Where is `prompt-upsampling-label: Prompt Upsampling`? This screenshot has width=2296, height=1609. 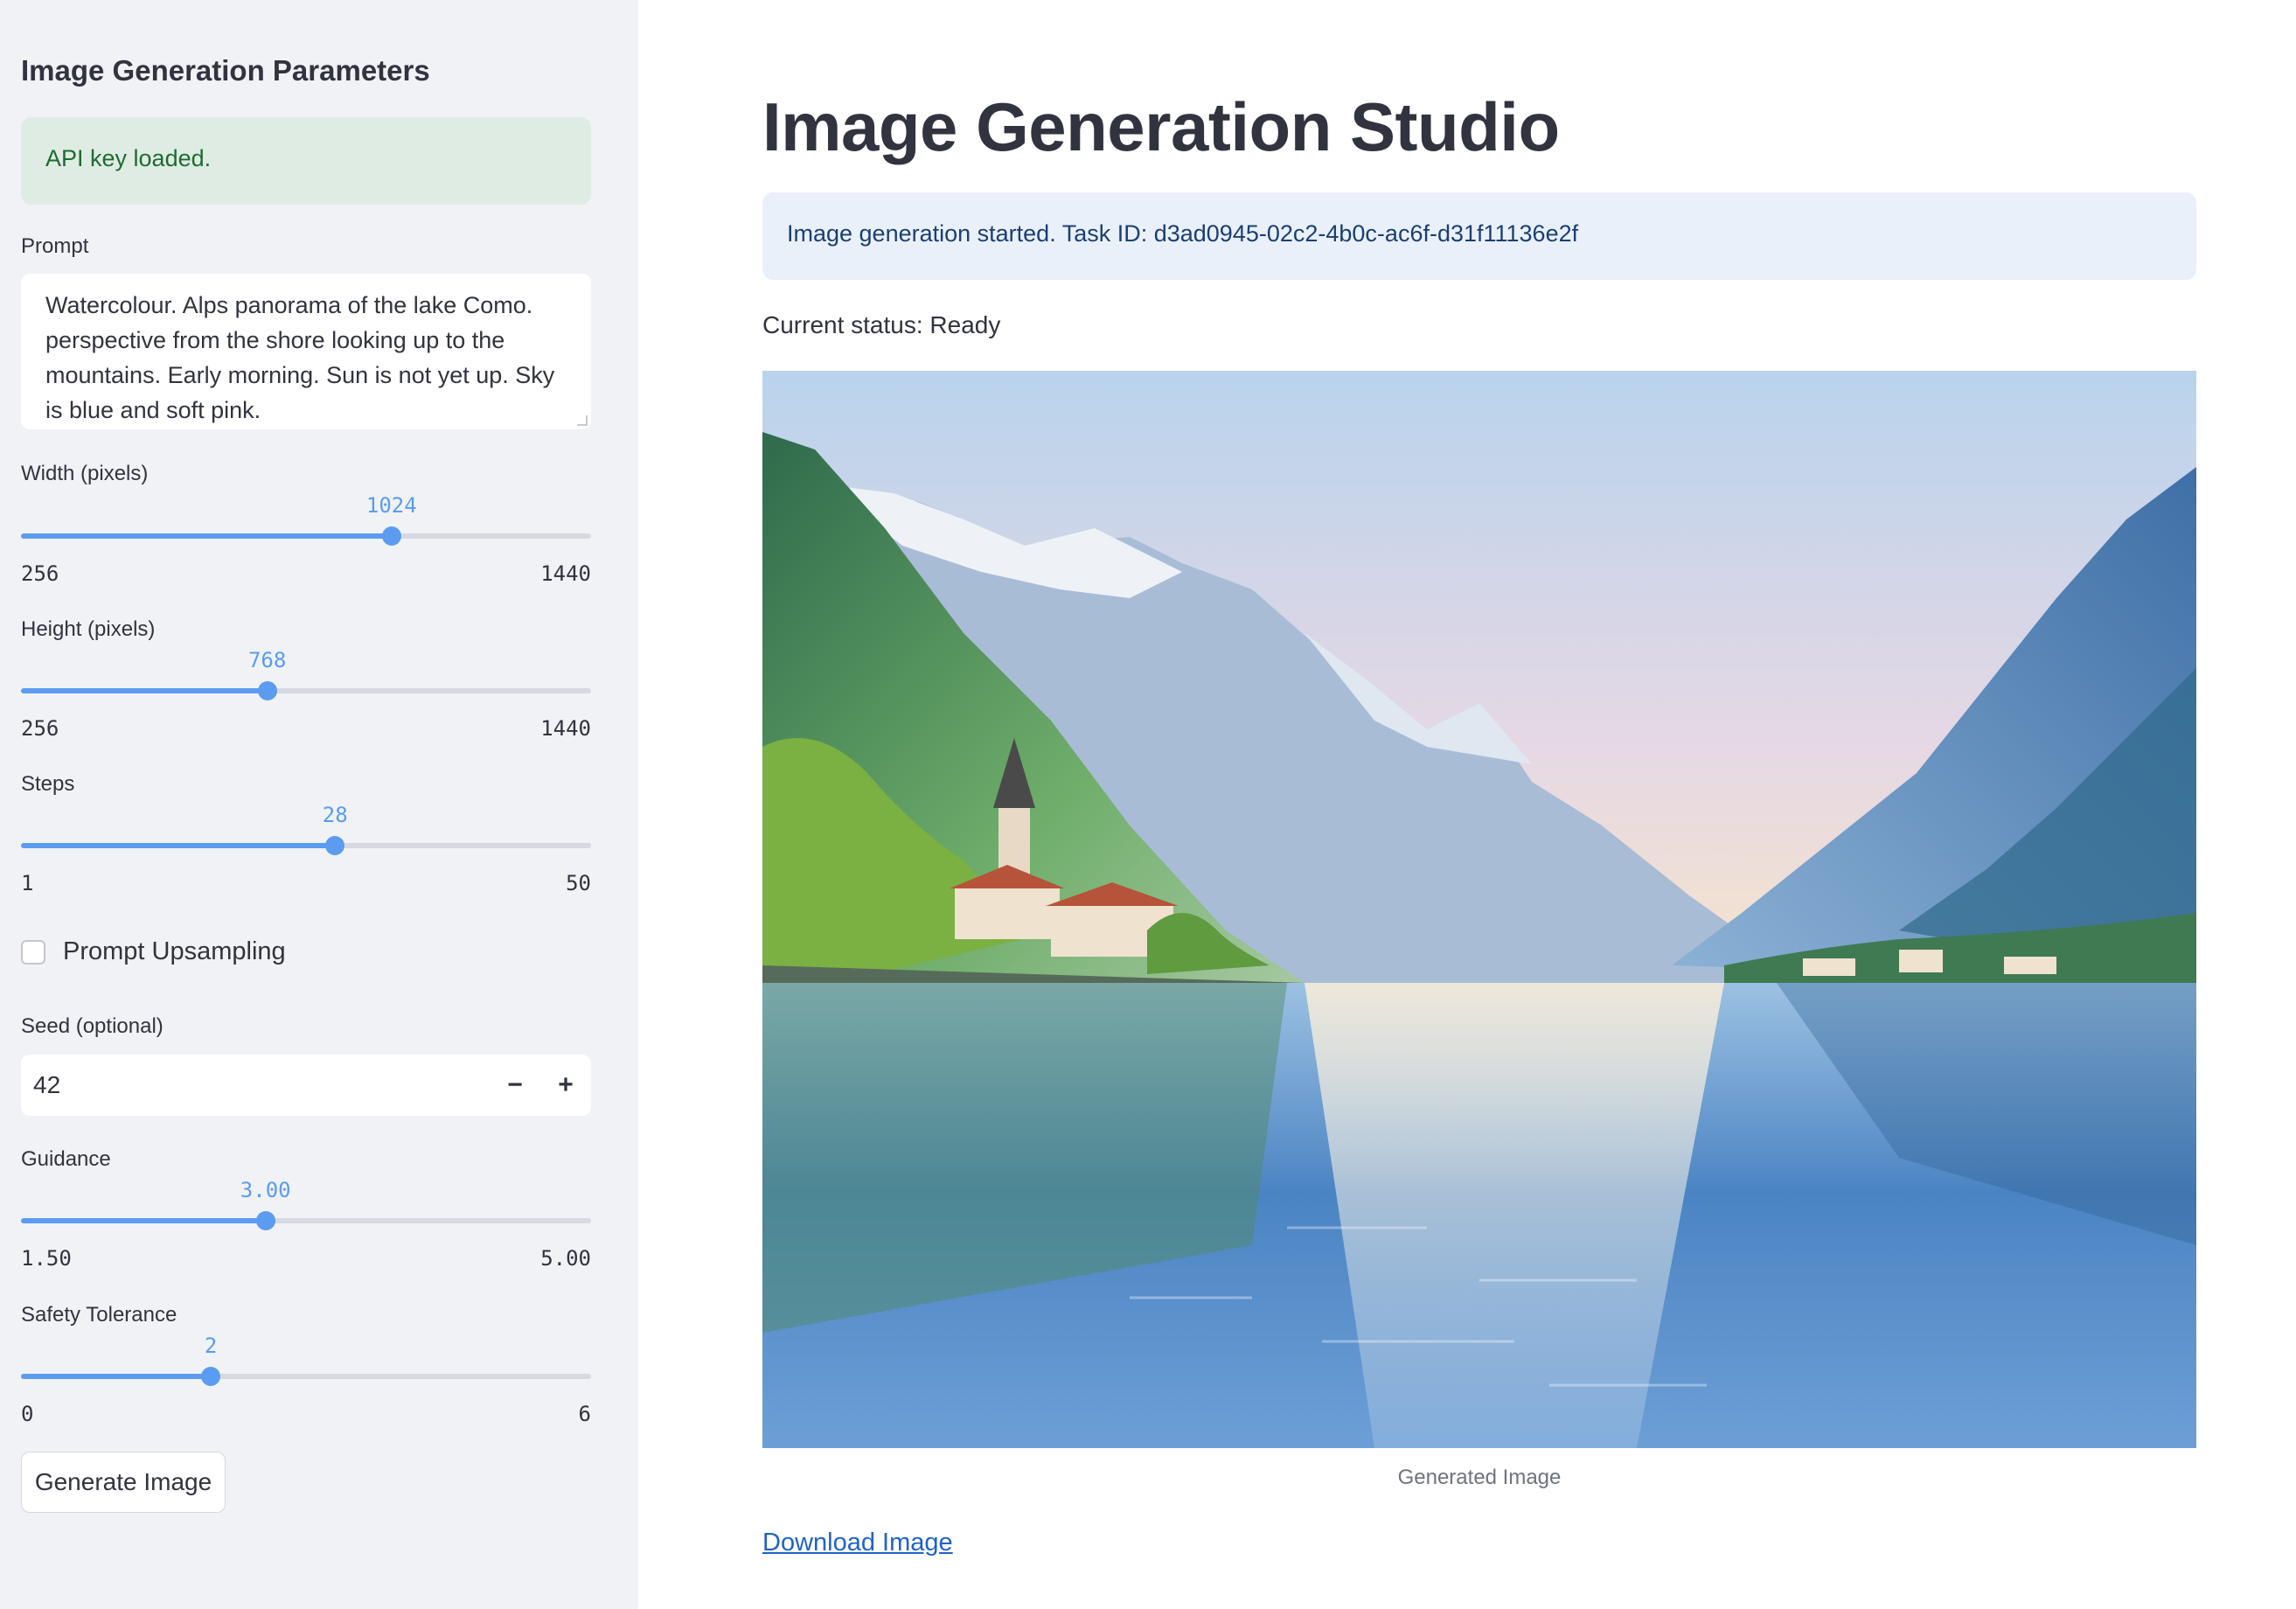
prompt-upsampling-label: Prompt Upsampling is located at coordinates (174, 951).